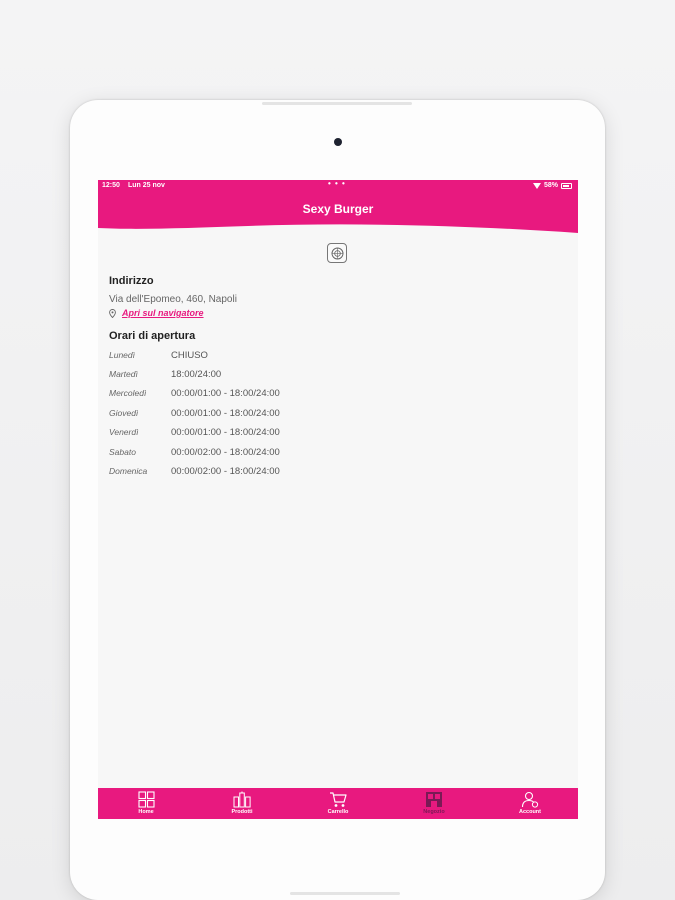 The image size is (675, 900). Describe the element at coordinates (128, 393) in the screenshot. I see `day-label: Mercoledì` at that location.